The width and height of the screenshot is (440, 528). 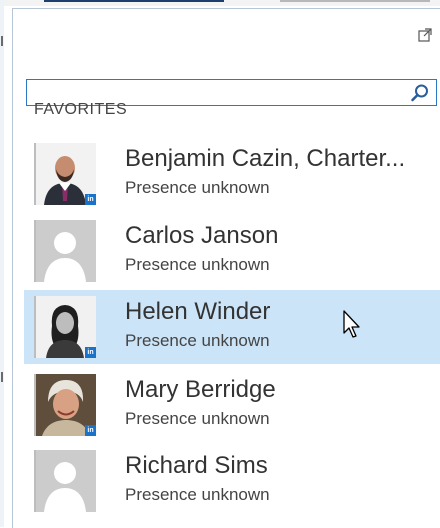 What do you see at coordinates (198, 311) in the screenshot?
I see `contact-name: Helen Winder` at bounding box center [198, 311].